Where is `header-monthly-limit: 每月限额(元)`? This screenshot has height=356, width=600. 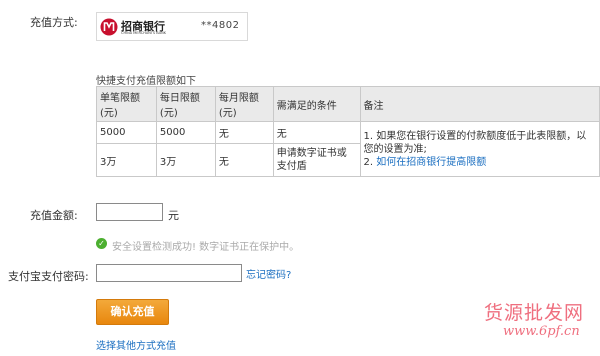 header-monthly-limit: 每月限额(元) is located at coordinates (244, 104).